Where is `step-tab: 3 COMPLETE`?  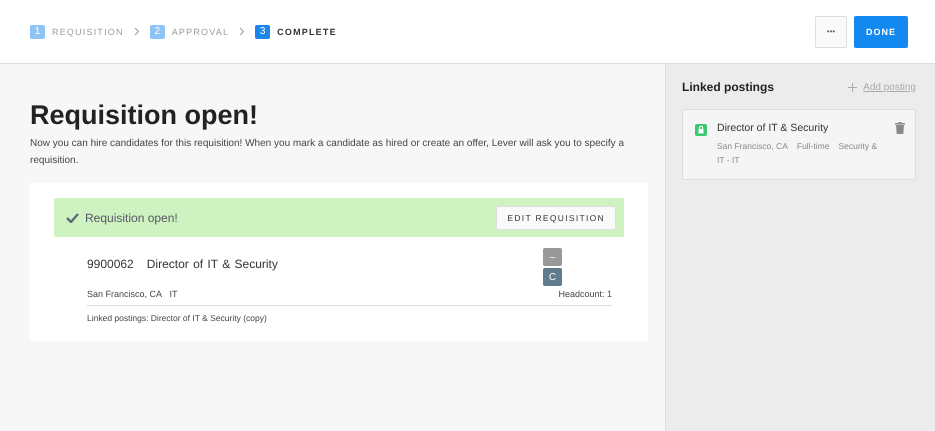
step-tab: 3 COMPLETE is located at coordinates (296, 31).